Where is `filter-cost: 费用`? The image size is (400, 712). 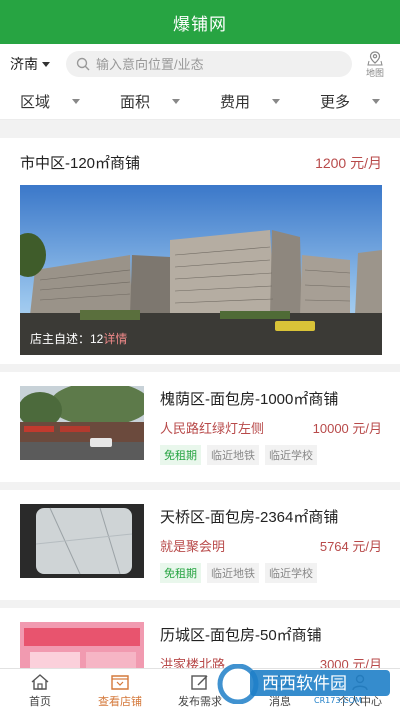 filter-cost: 费用 is located at coordinates (250, 101).